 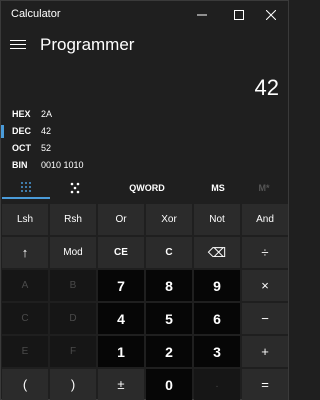 What do you see at coordinates (217, 219) in the screenshot?
I see `not-key: Not` at bounding box center [217, 219].